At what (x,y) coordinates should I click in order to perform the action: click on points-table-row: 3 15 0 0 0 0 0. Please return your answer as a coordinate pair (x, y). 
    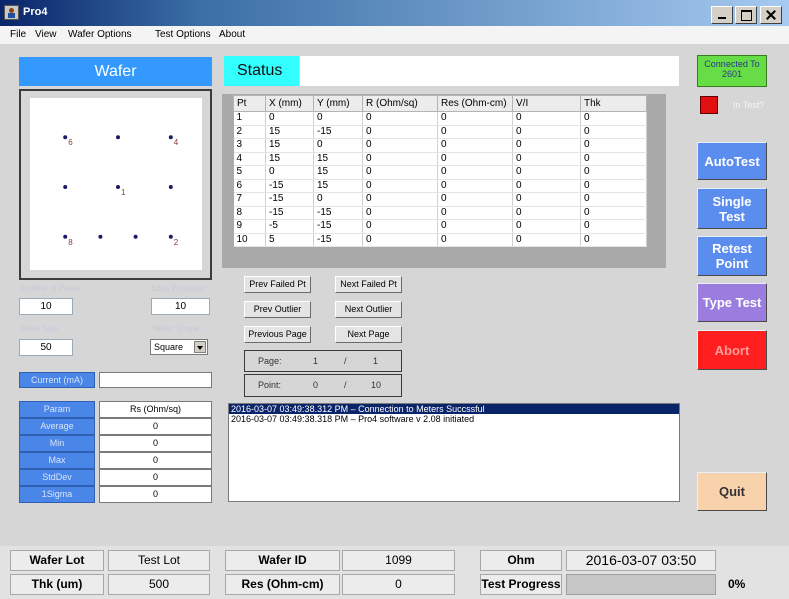
    Looking at the image, I should click on (440, 145).